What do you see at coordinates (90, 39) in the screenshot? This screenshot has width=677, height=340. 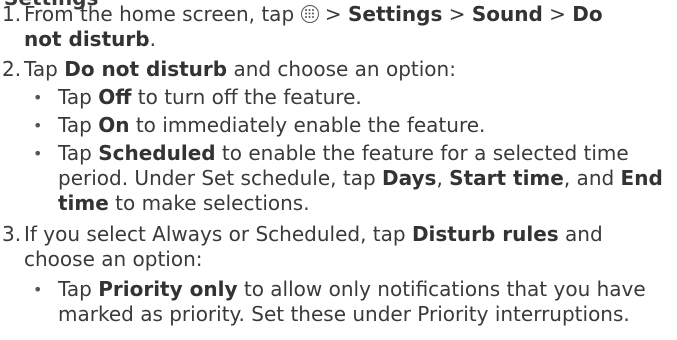 I see `step-1-line-2: not disturb.` at bounding box center [90, 39].